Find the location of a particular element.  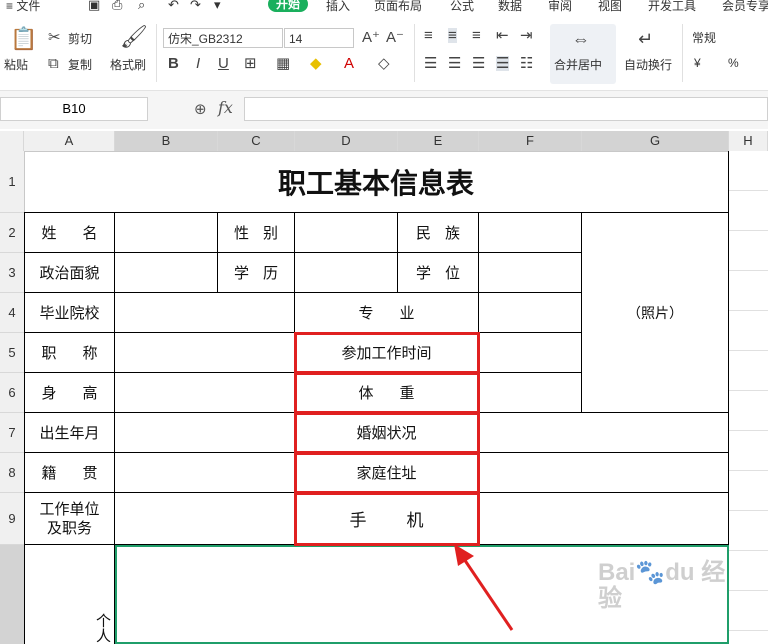

value-birth is located at coordinates (205, 433).